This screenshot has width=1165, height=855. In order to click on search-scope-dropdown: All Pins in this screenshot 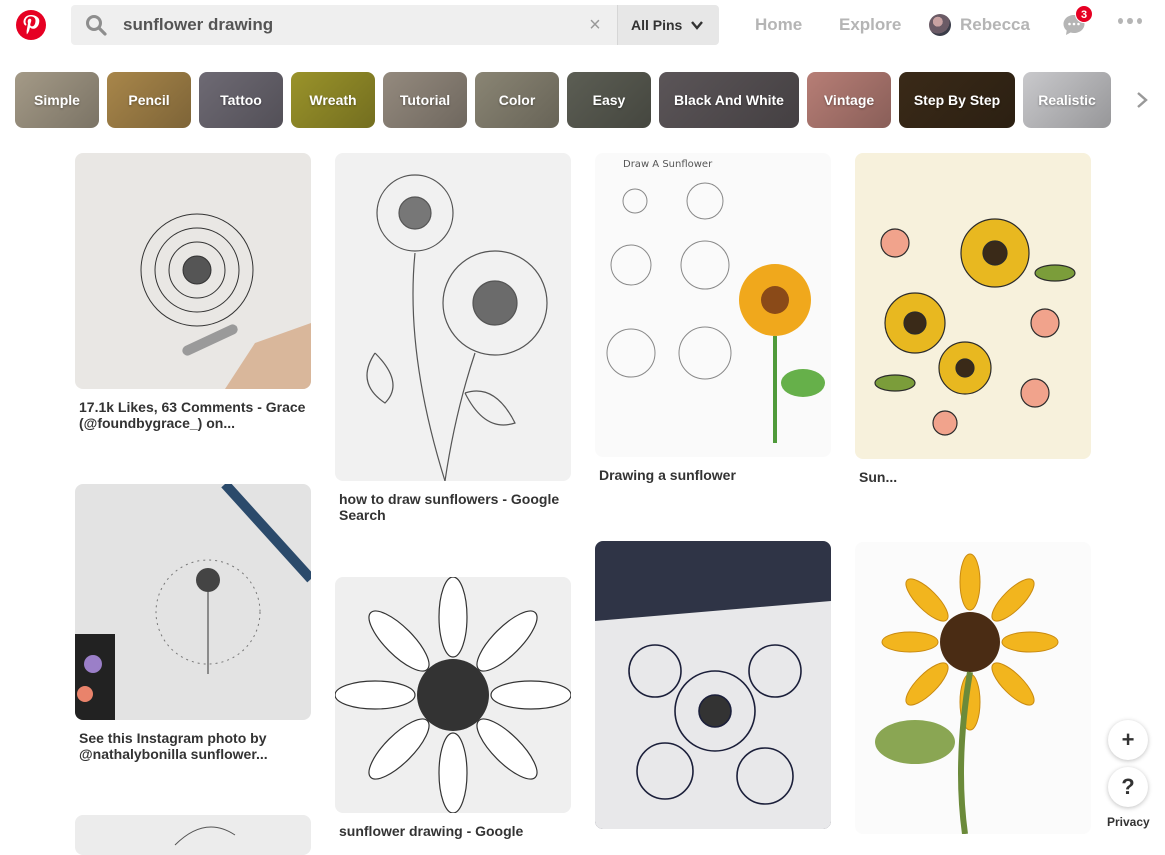, I will do `click(668, 25)`.